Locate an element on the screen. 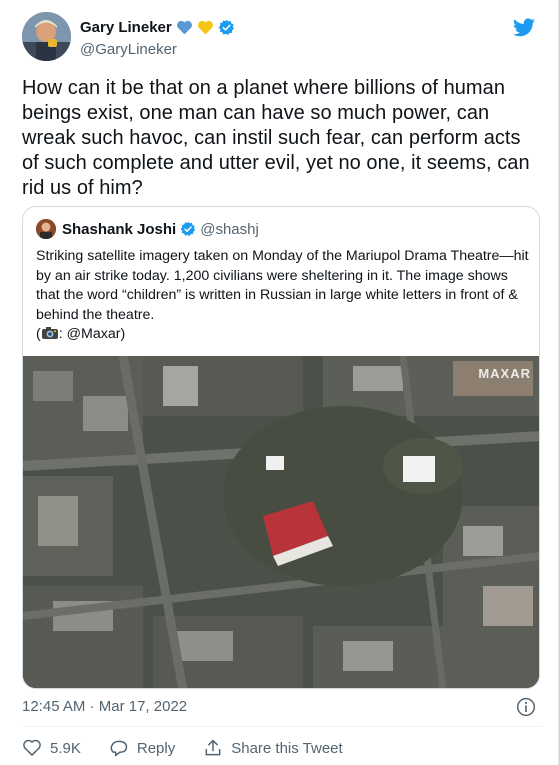 Image resolution: width=559 pixels, height=765 pixels. tweet-timestamp: 12:45 AM · Mar 17, 2022 is located at coordinates (104, 706).